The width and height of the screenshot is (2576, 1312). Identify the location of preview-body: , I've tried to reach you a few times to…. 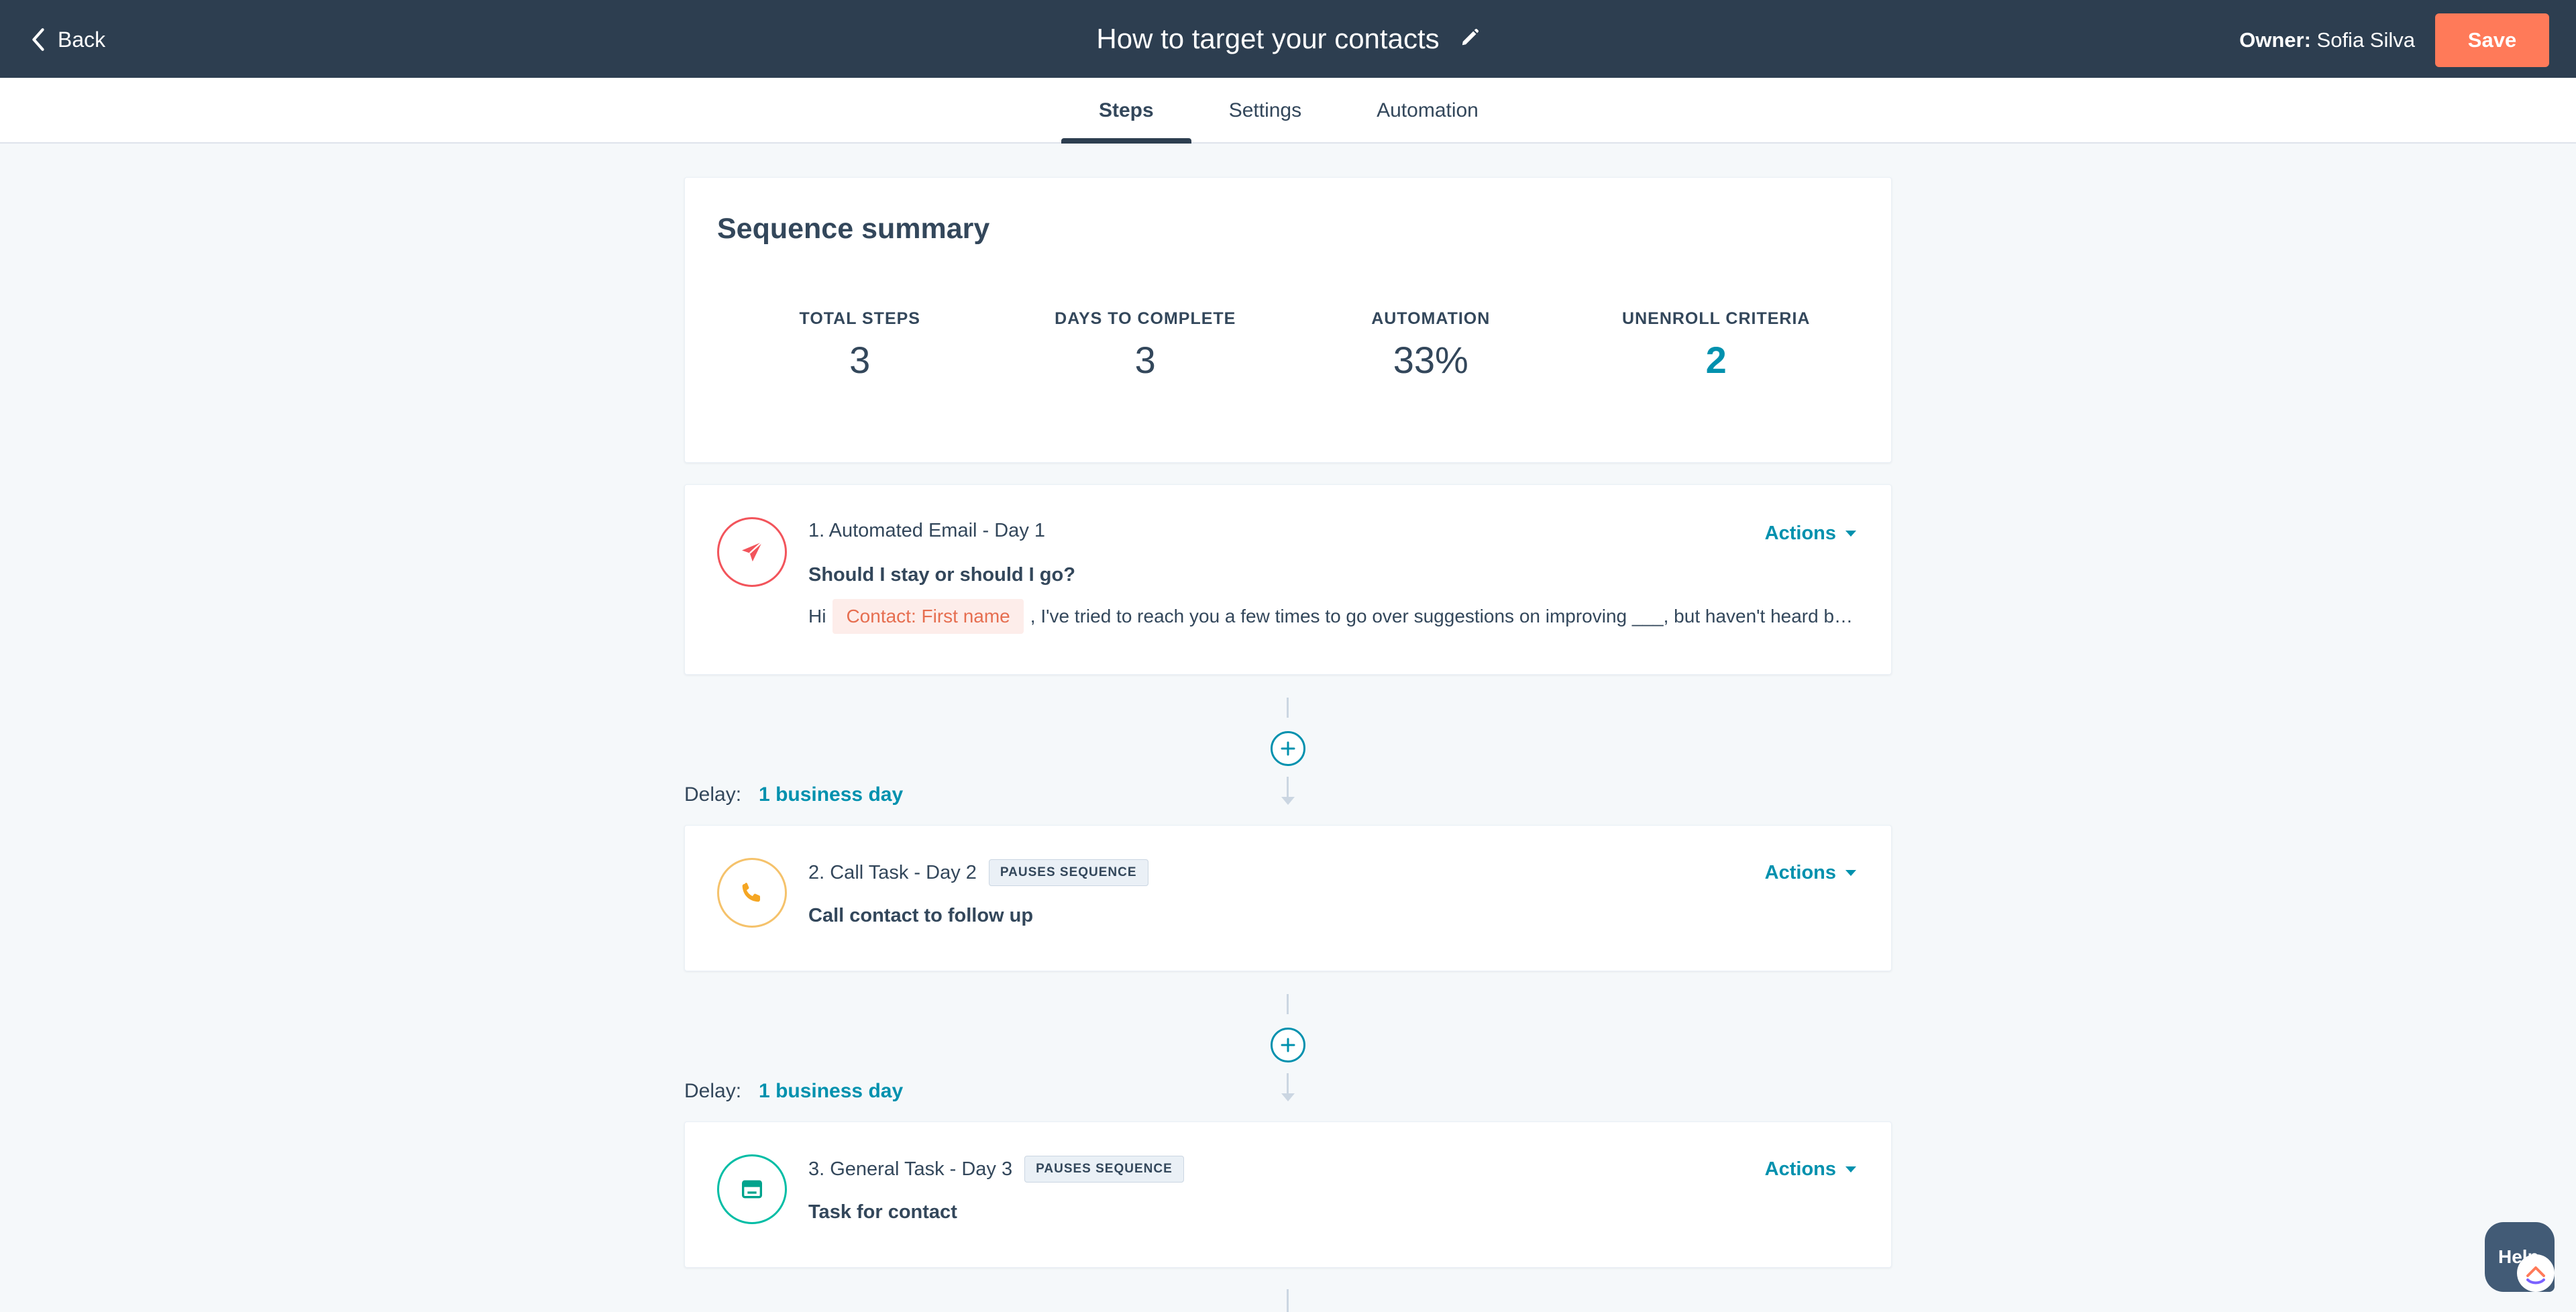
(1444, 616).